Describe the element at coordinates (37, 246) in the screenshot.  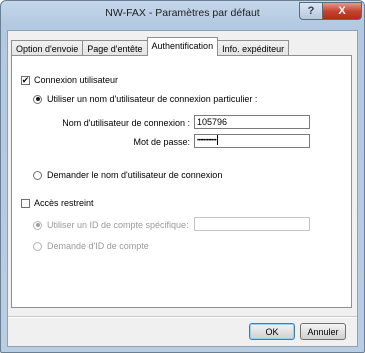
I see `ask-account-id-radio` at that location.